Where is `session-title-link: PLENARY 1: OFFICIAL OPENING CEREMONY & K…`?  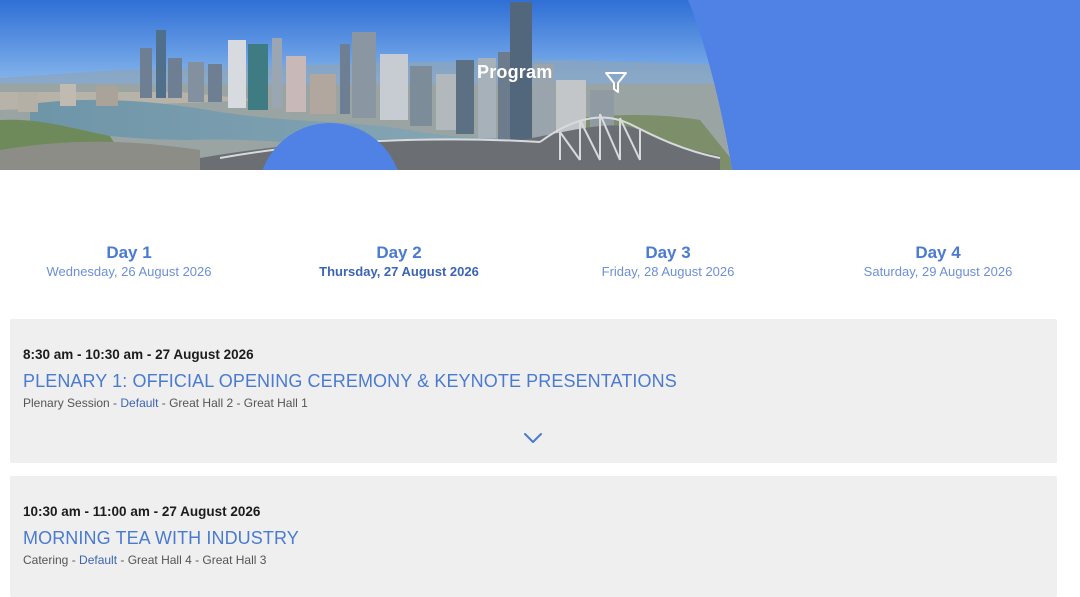
session-title-link: PLENARY 1: OFFICIAL OPENING CEREMONY & K… is located at coordinates (350, 381).